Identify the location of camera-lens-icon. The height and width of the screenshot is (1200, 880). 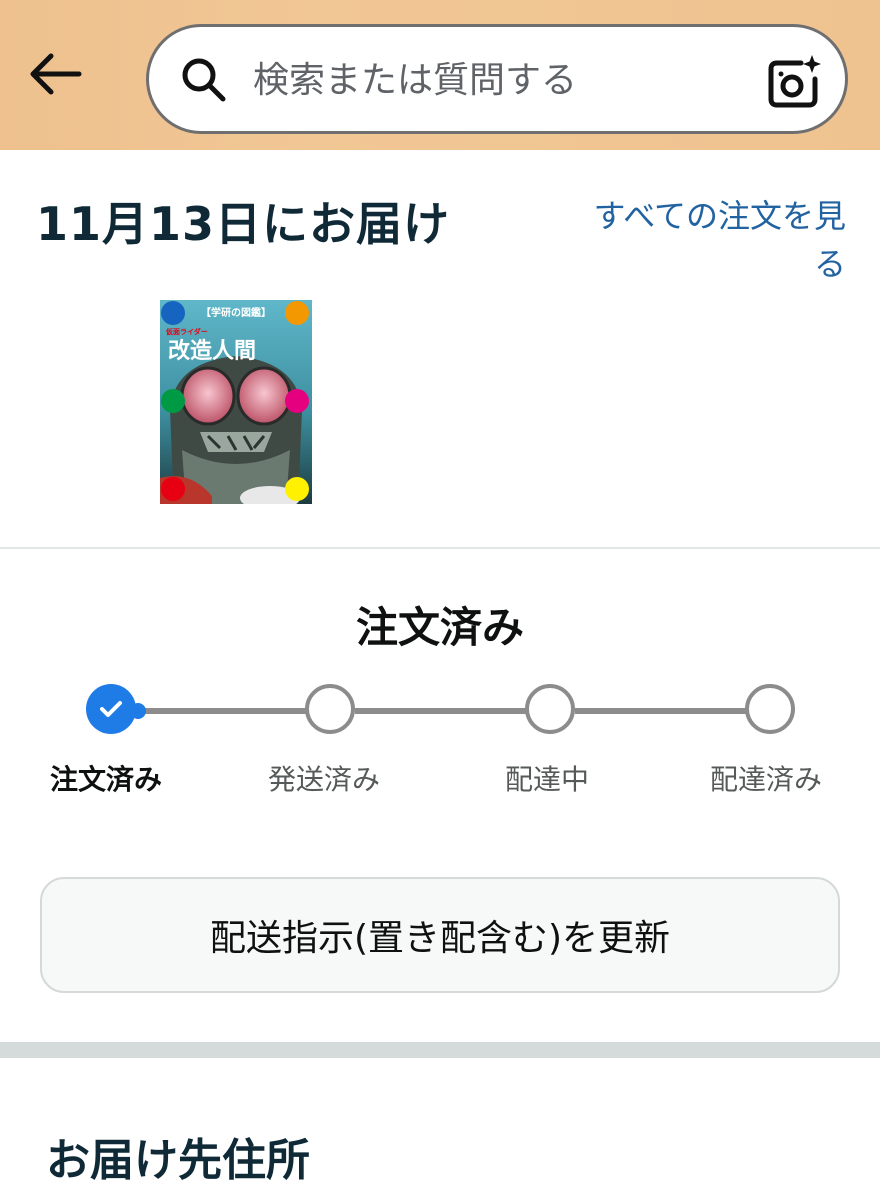
(794, 82).